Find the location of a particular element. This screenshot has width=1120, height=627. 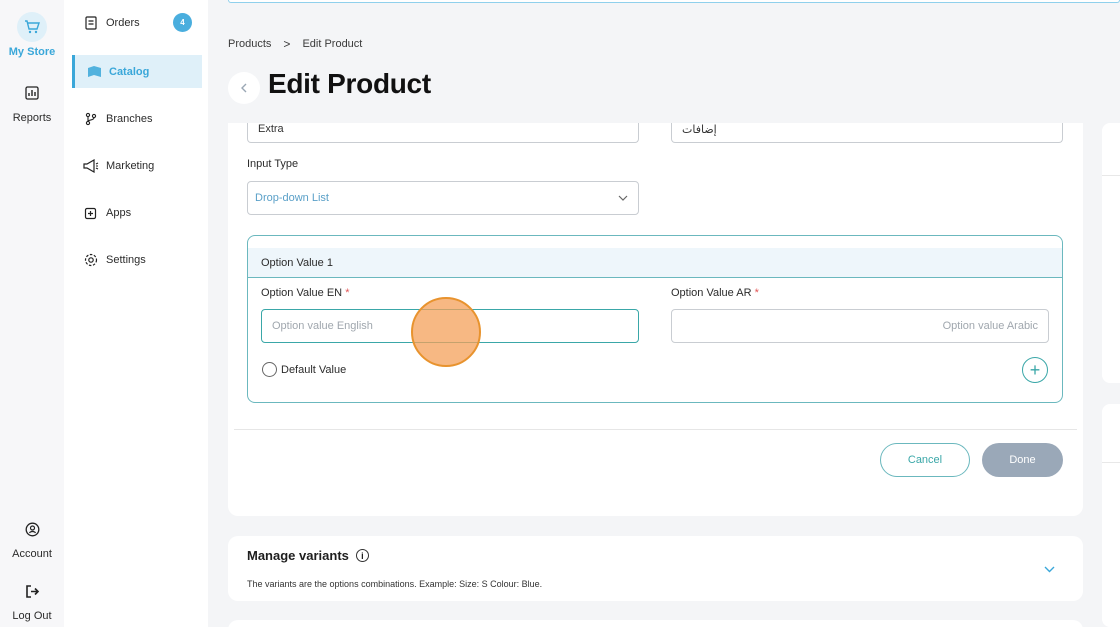

option-en-label-text: Option Value EN is located at coordinates (302, 293).